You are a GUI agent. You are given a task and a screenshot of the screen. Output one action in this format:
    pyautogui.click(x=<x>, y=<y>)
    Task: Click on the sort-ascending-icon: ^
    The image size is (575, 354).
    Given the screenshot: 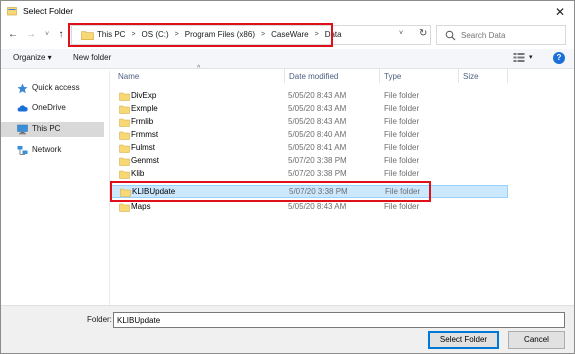 What is the action you would take?
    pyautogui.click(x=199, y=68)
    